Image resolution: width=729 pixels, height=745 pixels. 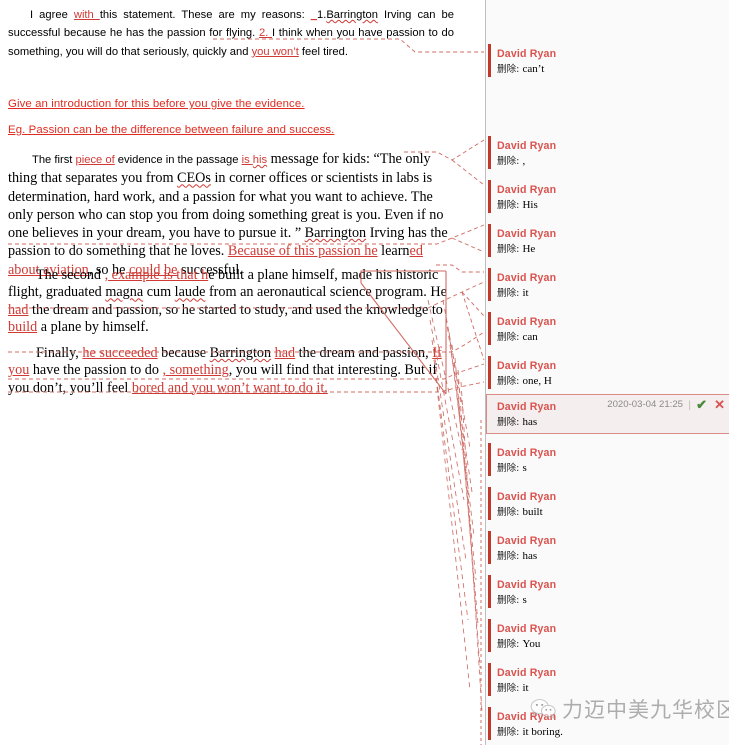 I want to click on evidence2-run-9: build, so click(x=23, y=326).